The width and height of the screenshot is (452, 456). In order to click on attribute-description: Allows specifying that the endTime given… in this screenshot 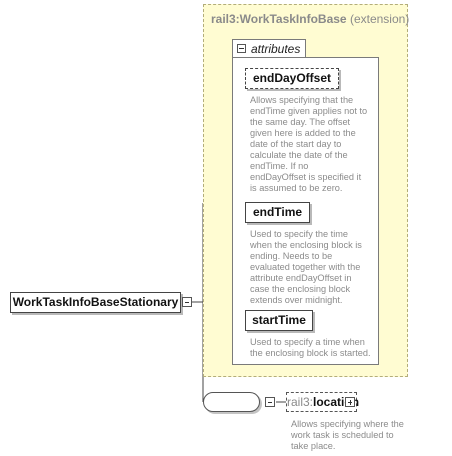, I will do `click(309, 144)`.